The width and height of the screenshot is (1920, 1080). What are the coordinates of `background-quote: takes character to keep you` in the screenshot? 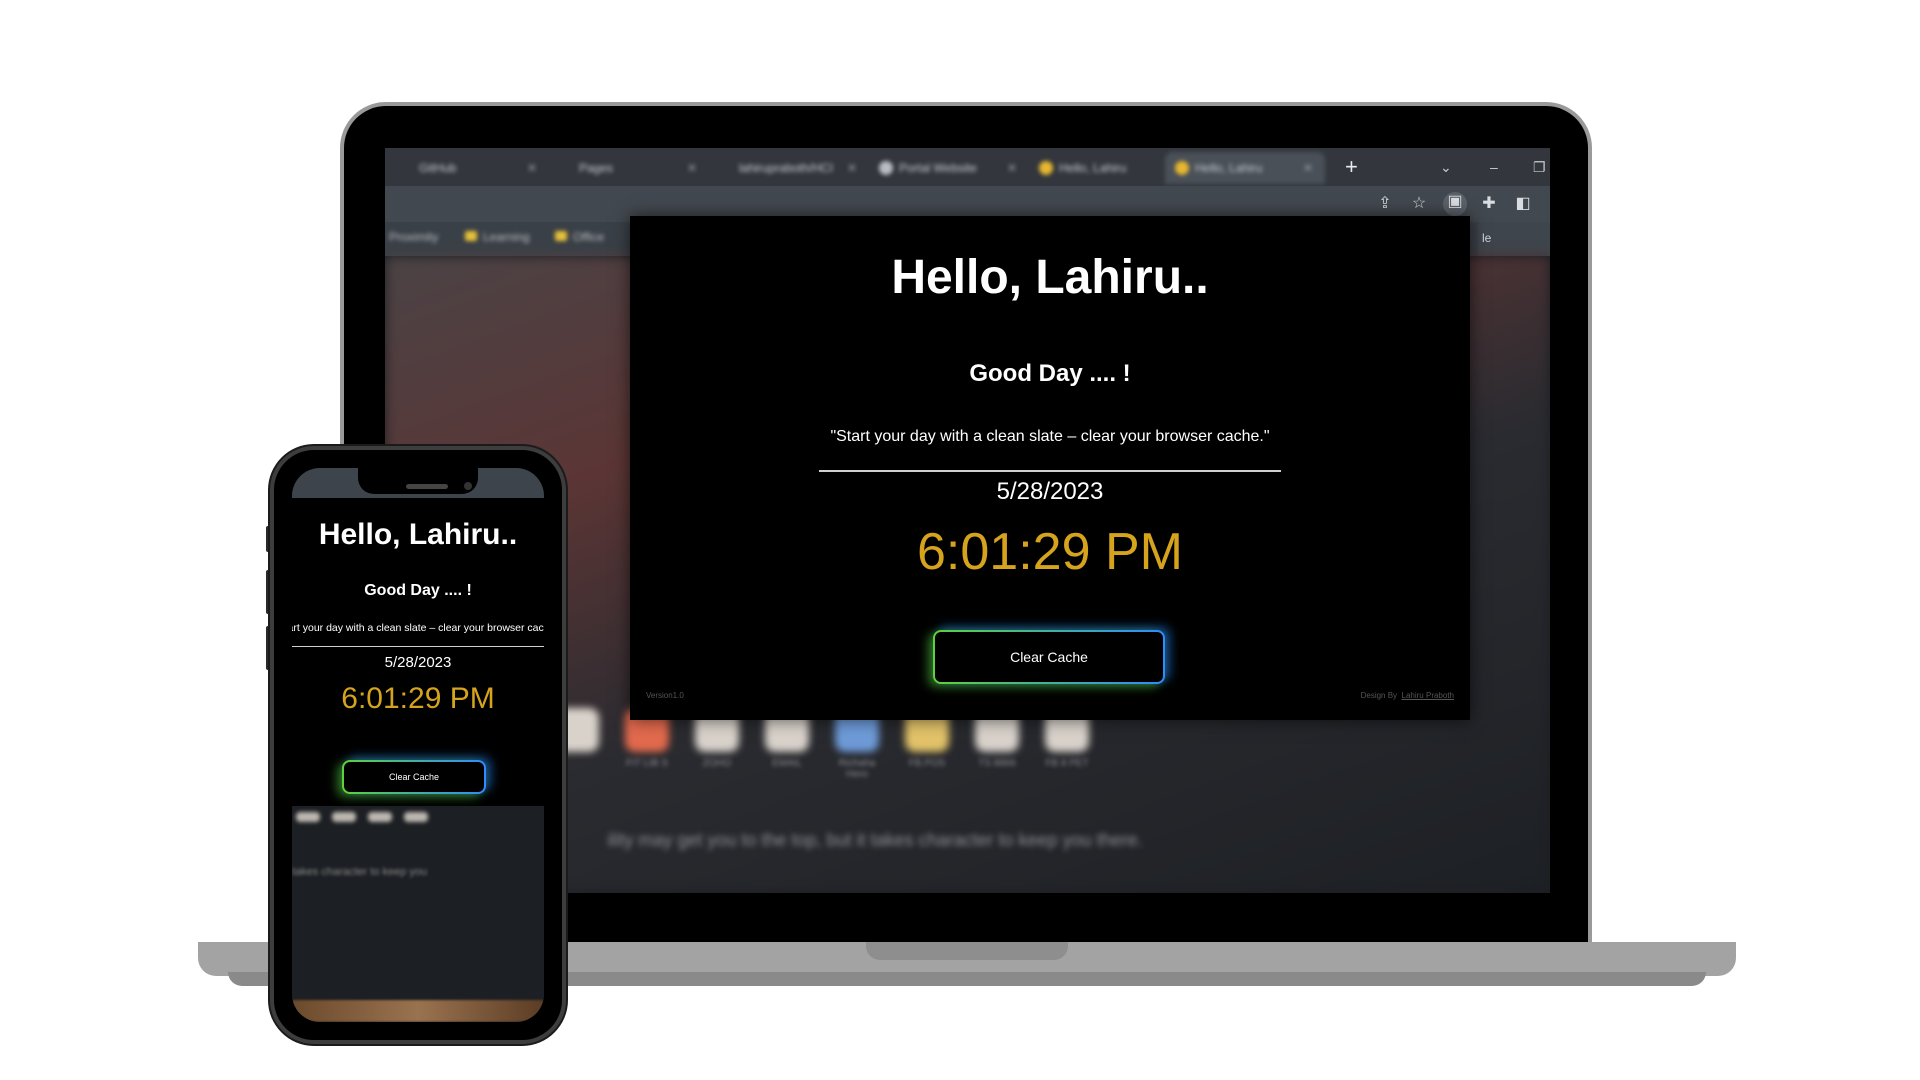 It's located at (360, 872).